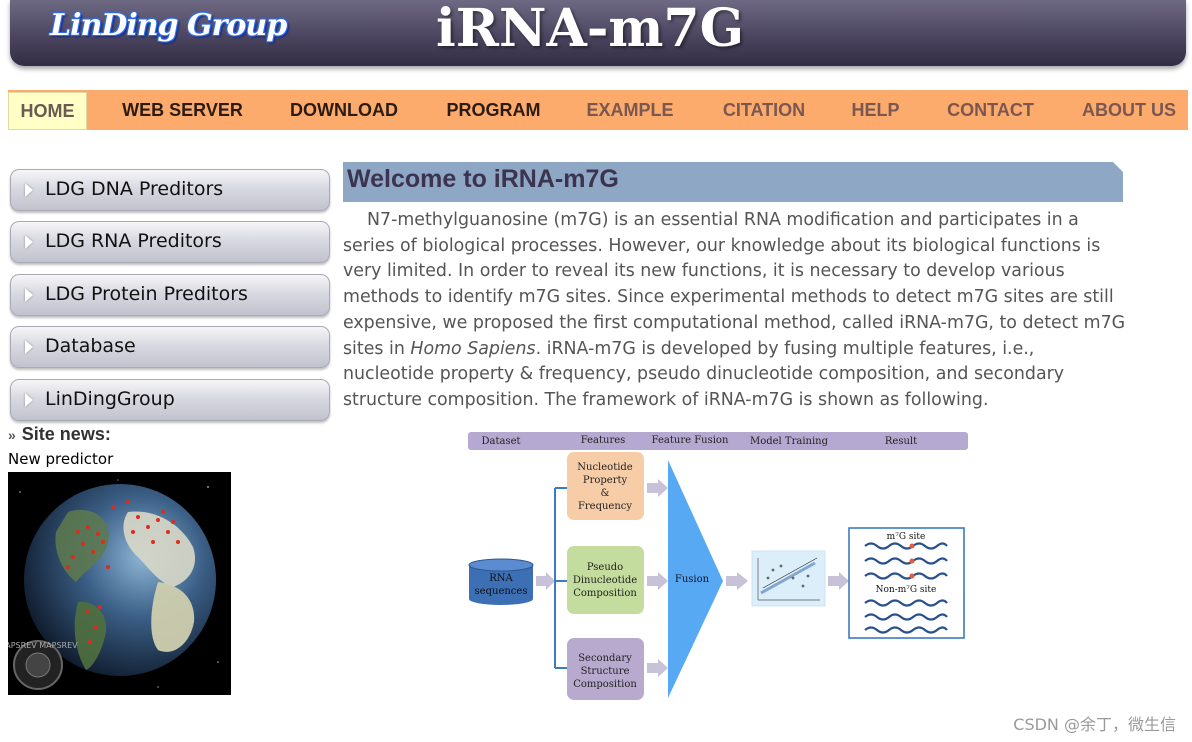  What do you see at coordinates (789, 441) in the screenshot?
I see `header-label-model-training: Model Training` at bounding box center [789, 441].